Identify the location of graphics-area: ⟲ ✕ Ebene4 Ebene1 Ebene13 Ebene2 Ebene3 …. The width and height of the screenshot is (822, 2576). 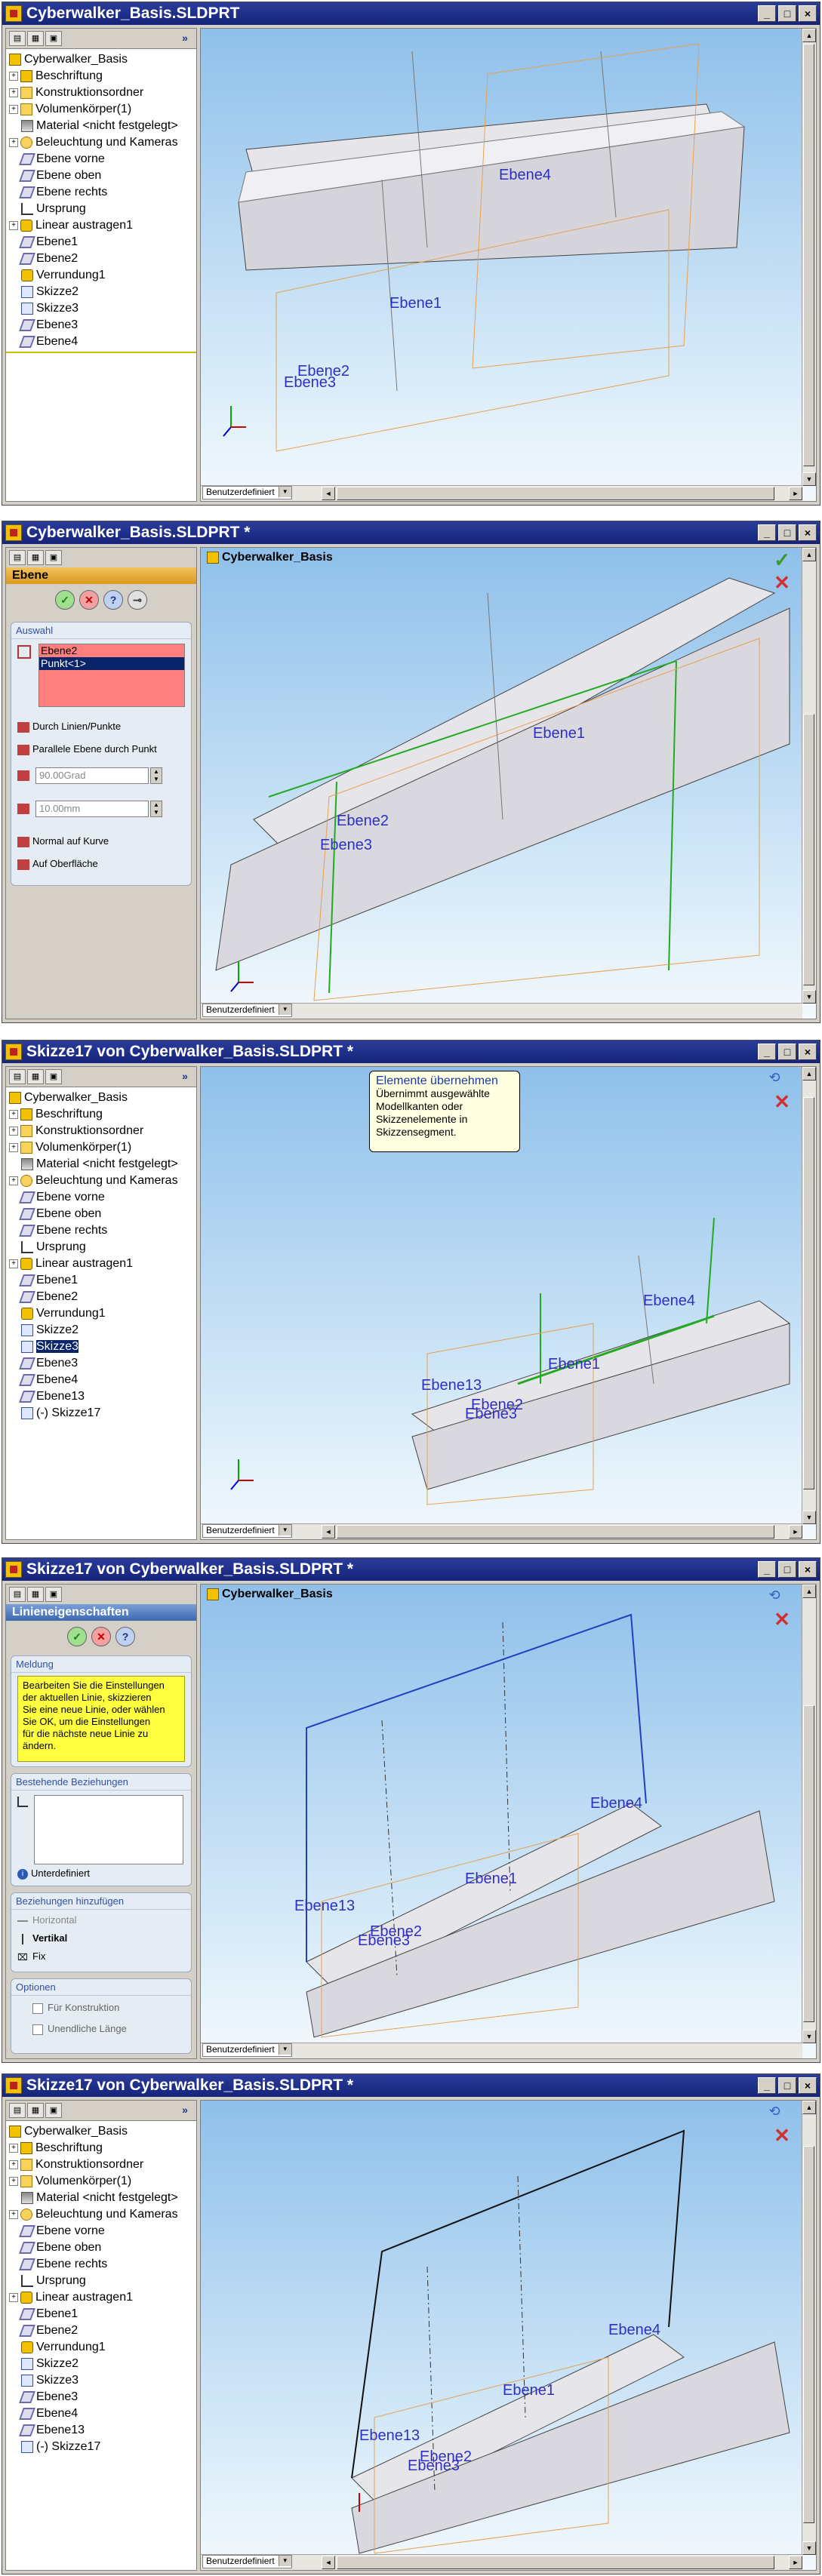
(508, 2335).